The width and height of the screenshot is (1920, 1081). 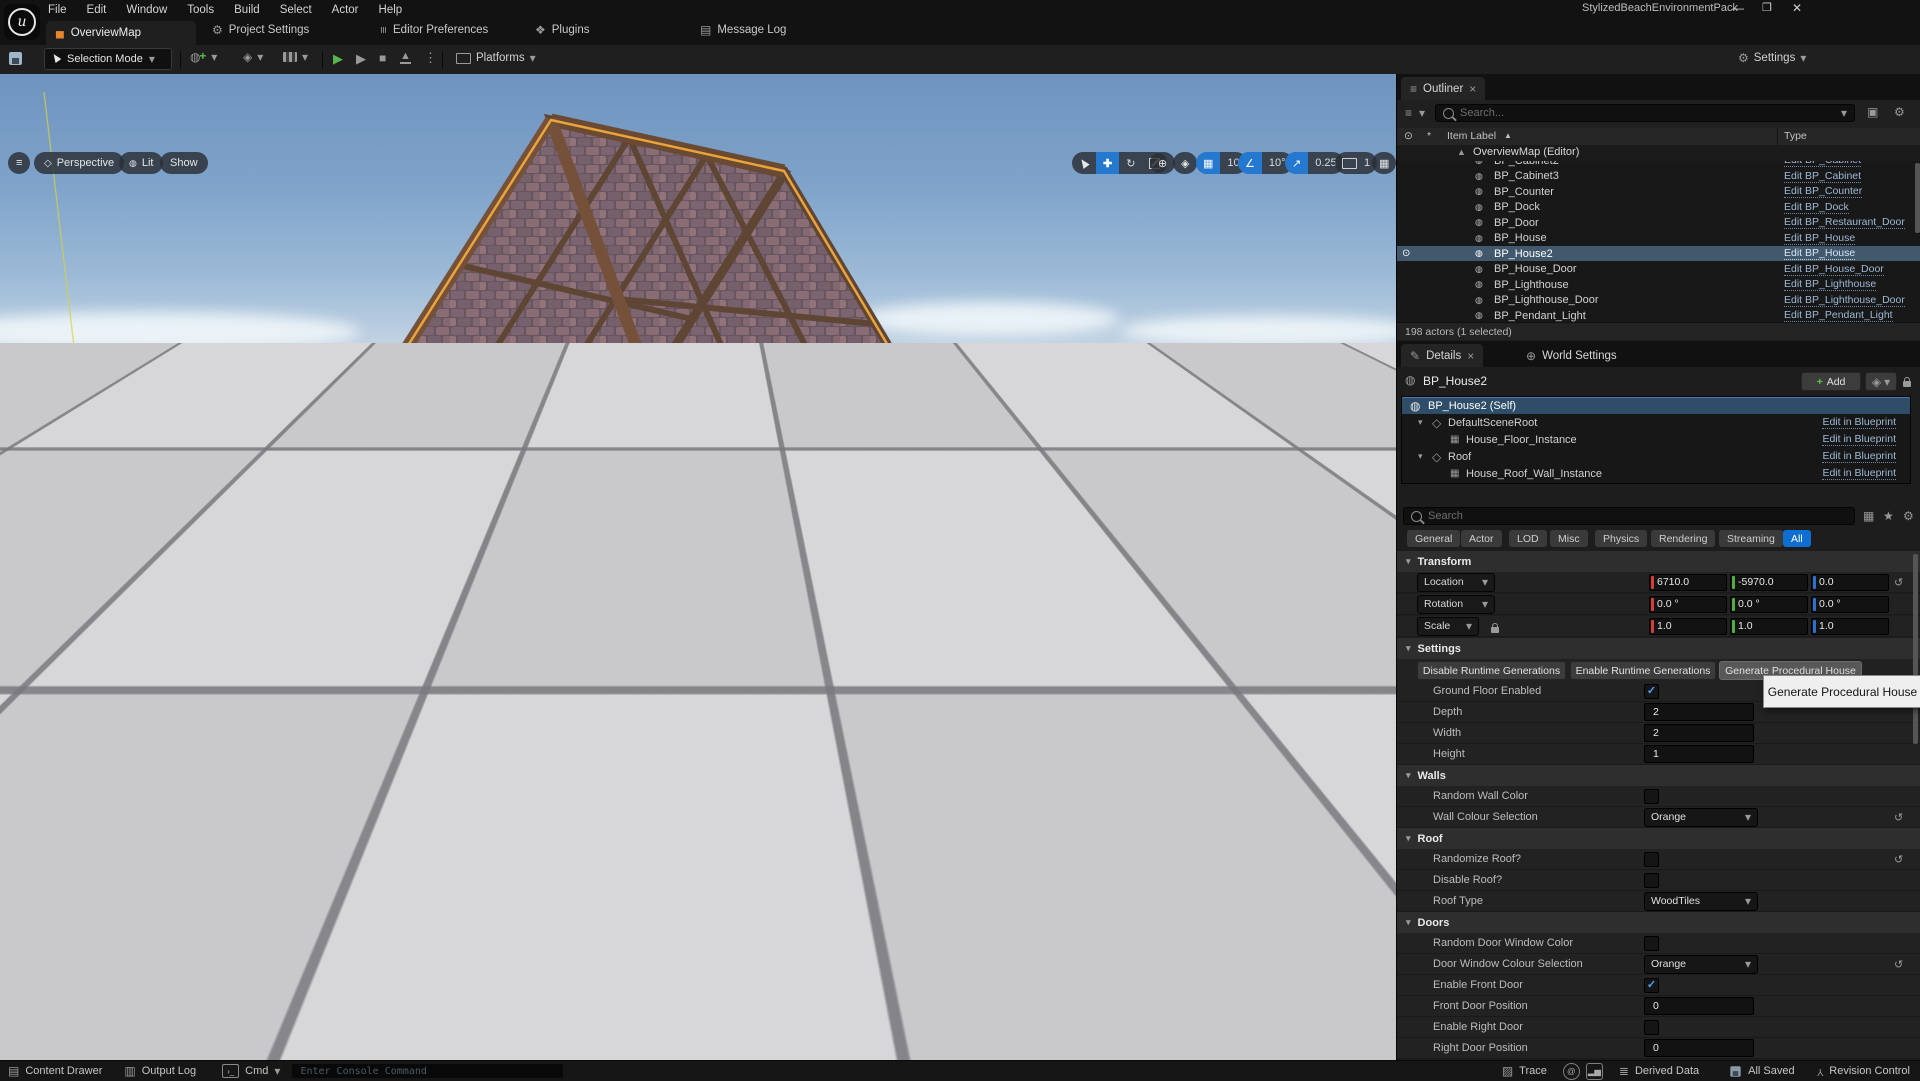 I want to click on door-window-colour-dropdown: Orange ▾, so click(x=1701, y=964).